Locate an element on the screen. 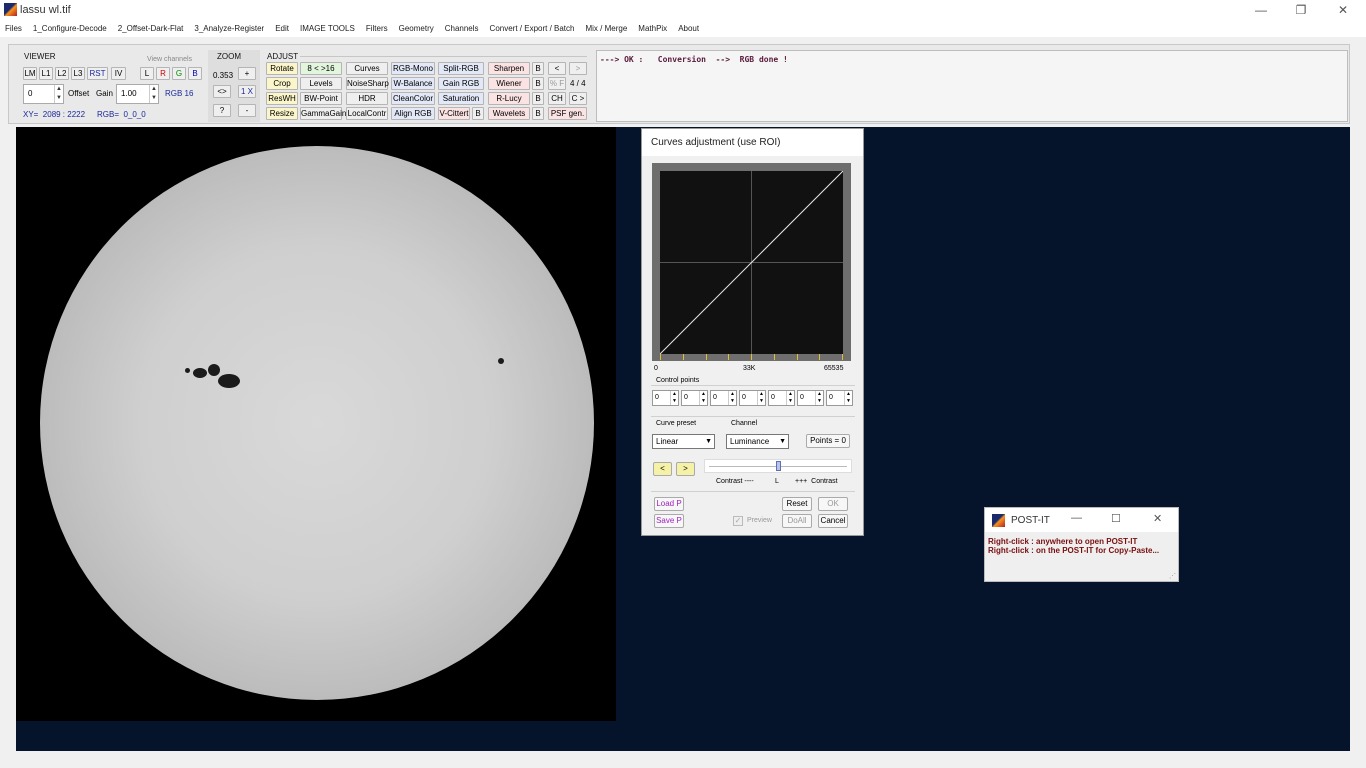 The image size is (1366, 768). cancel-button: Cancel is located at coordinates (833, 521).